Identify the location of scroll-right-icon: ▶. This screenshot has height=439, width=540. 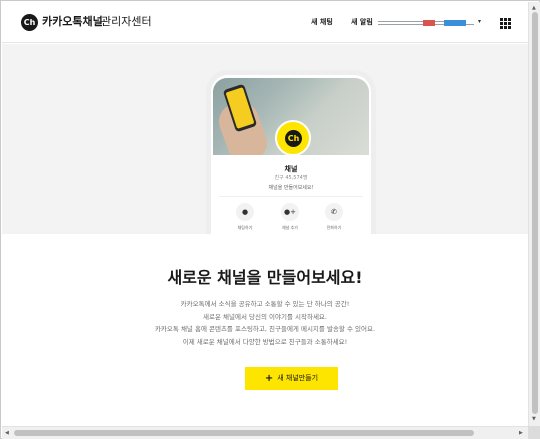
(521, 433).